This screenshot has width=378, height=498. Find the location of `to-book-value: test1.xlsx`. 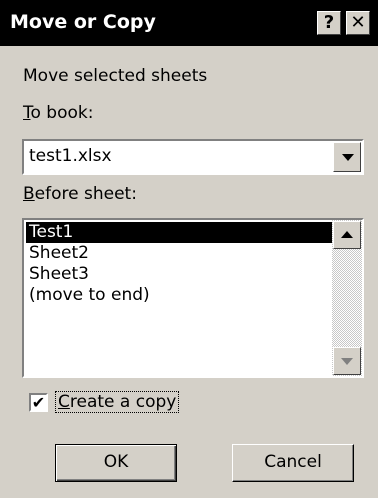

to-book-value: test1.xlsx is located at coordinates (70, 156).